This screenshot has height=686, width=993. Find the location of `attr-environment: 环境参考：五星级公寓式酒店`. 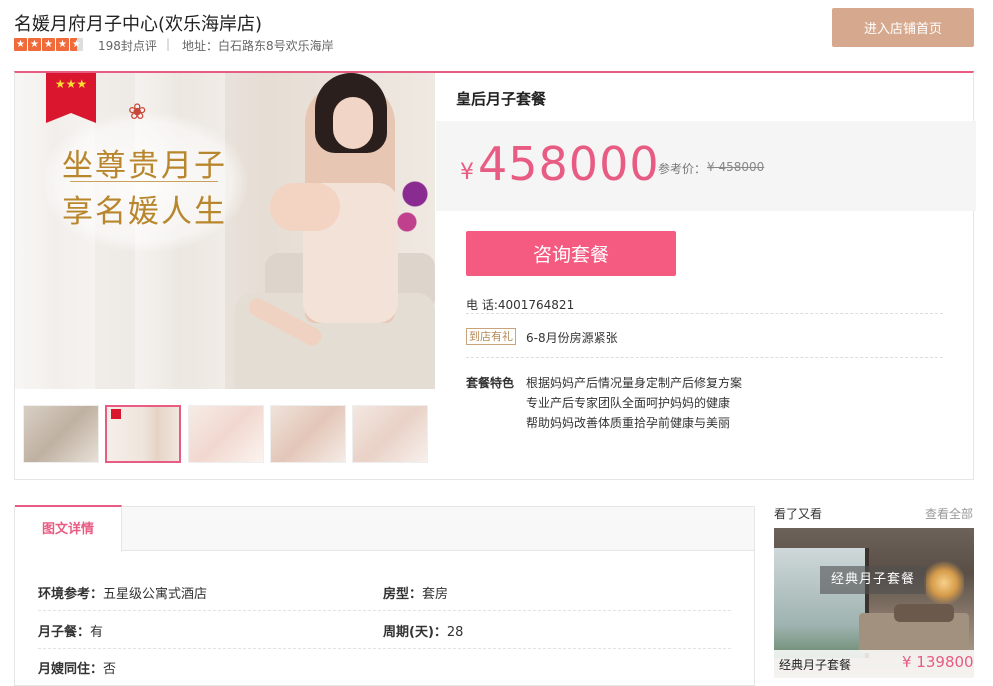

attr-environment: 环境参考：五星级公寓式酒店 is located at coordinates (122, 592).